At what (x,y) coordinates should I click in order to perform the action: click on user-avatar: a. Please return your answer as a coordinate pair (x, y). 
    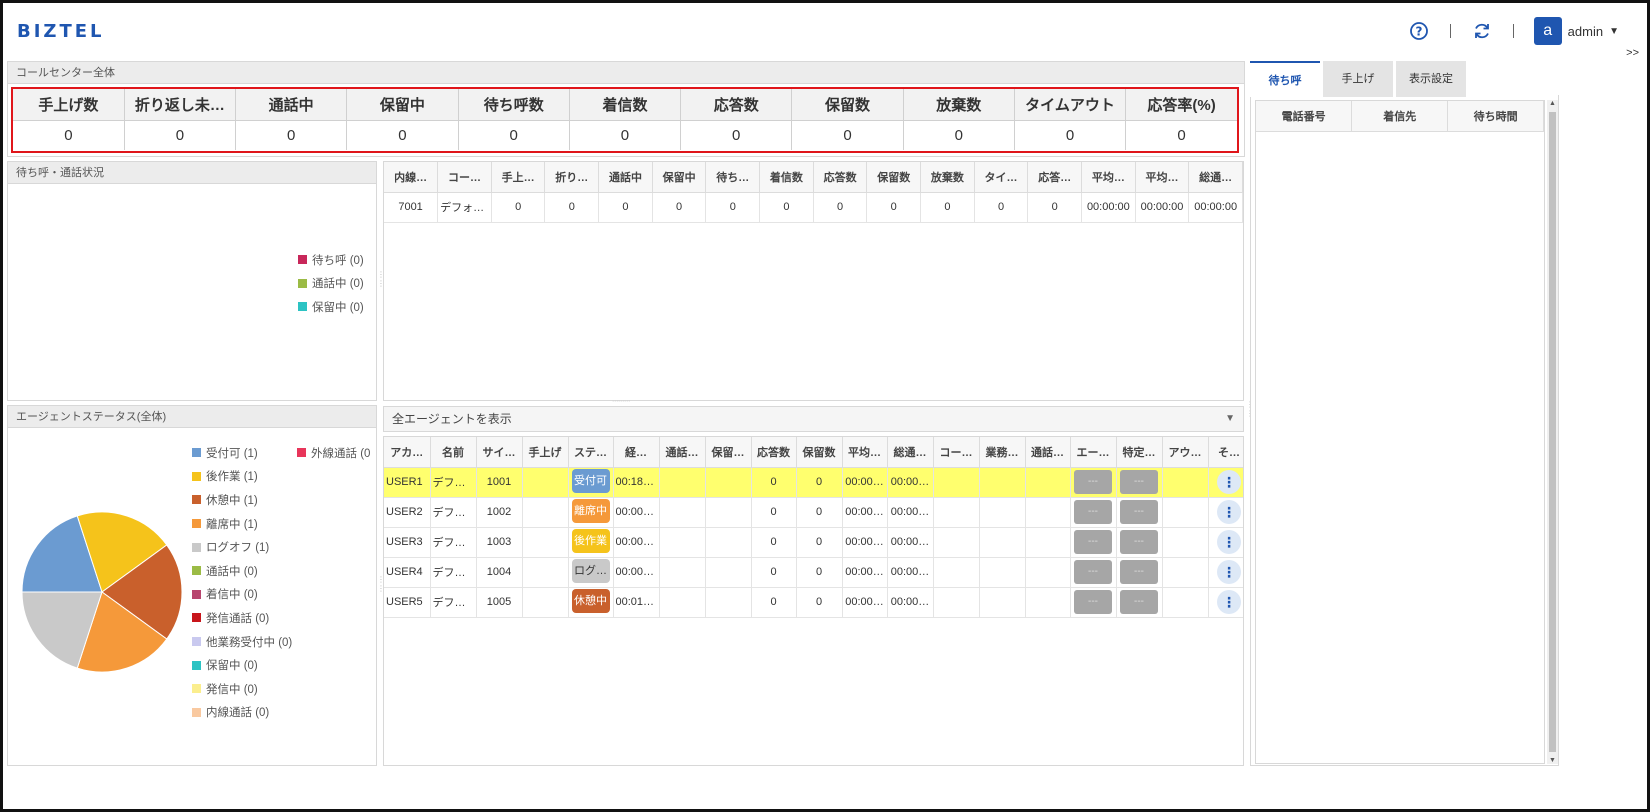
    Looking at the image, I should click on (1547, 31).